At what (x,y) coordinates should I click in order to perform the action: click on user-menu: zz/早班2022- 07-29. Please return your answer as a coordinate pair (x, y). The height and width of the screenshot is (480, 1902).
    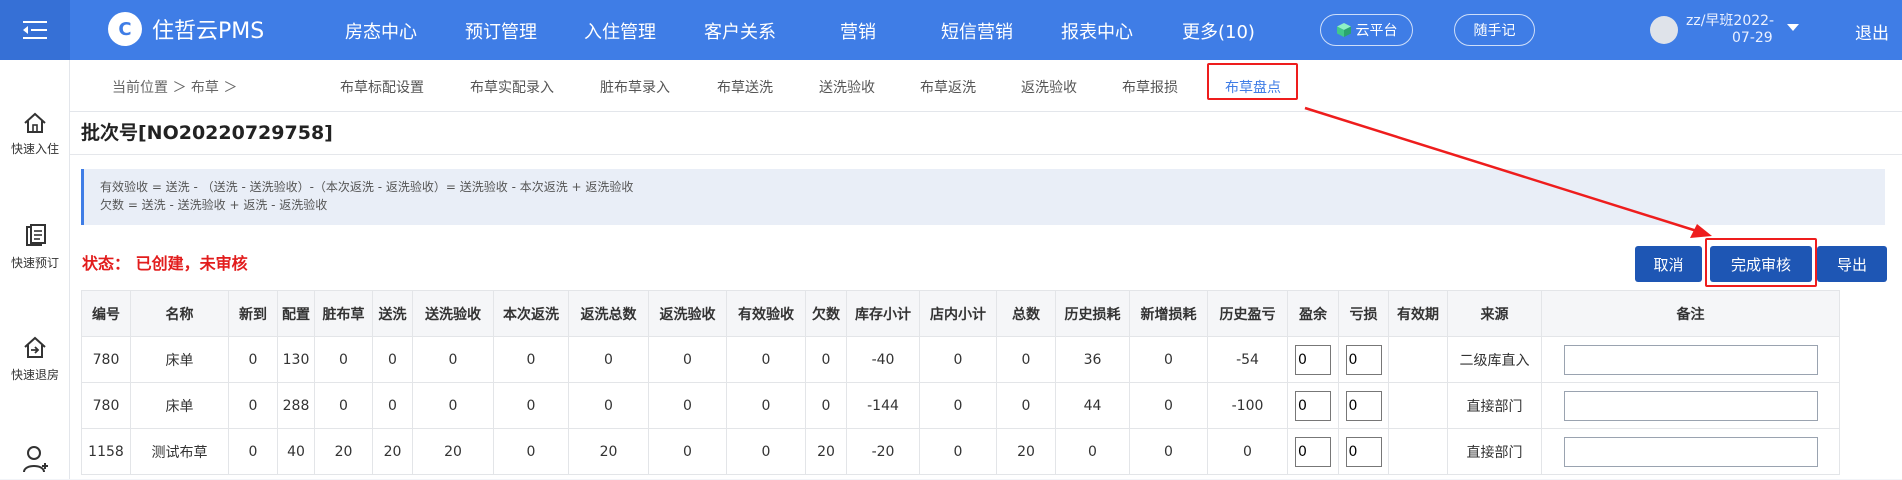
    Looking at the image, I should click on (1713, 30).